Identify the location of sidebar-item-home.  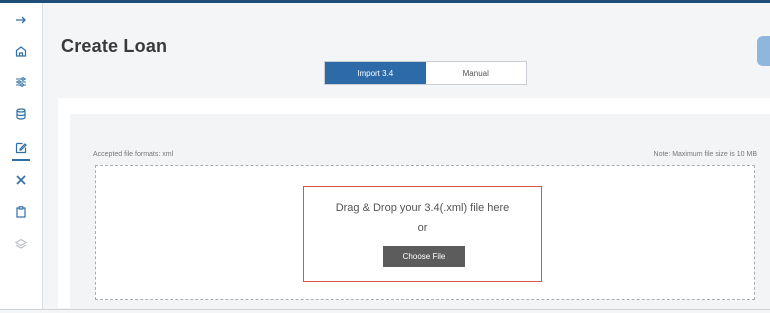
(21, 51).